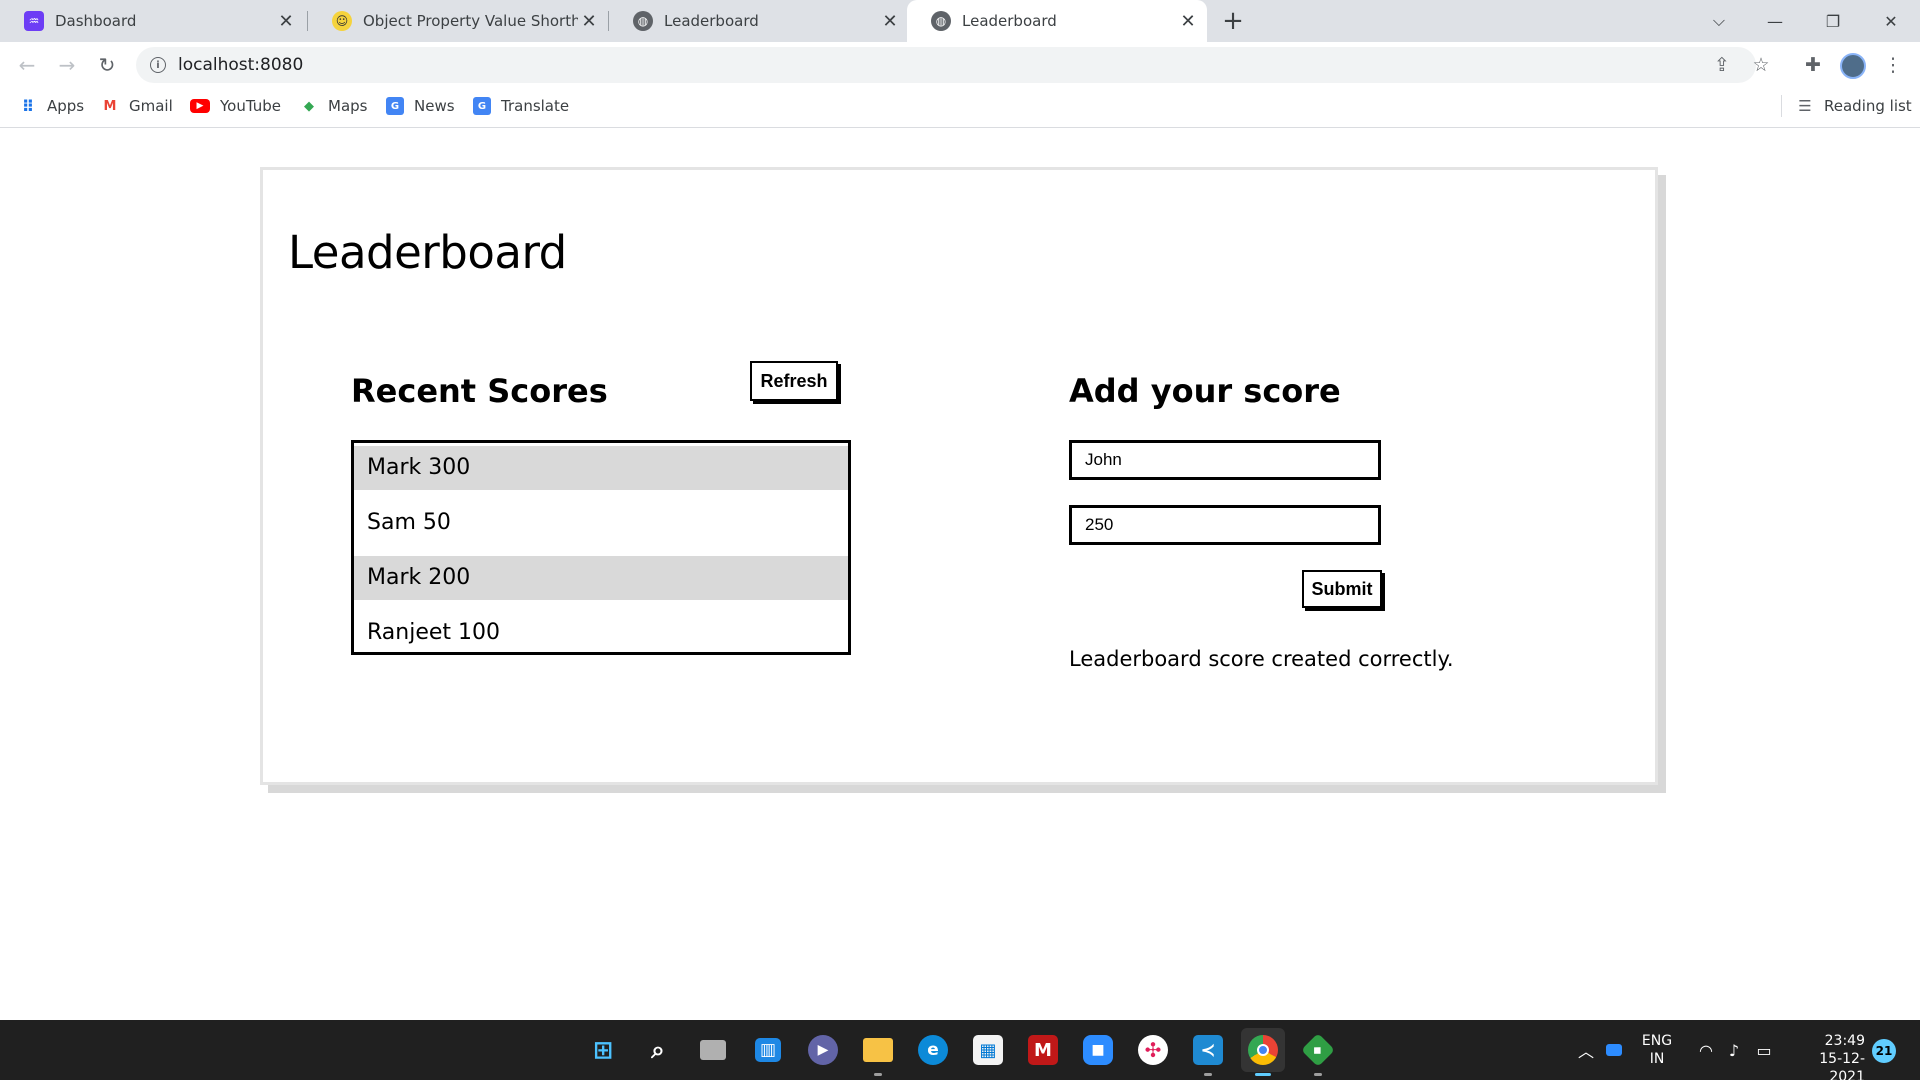  I want to click on teams-chat-icon: ▶, so click(823, 1050).